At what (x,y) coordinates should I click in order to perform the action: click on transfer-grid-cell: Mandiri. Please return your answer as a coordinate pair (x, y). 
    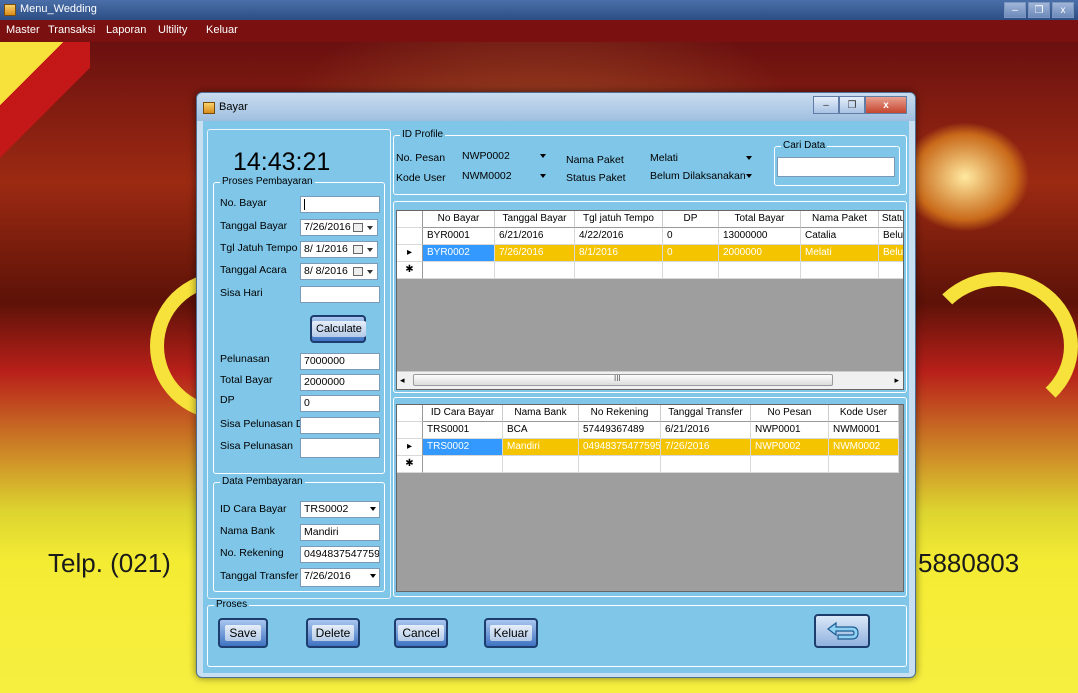
    Looking at the image, I should click on (541, 447).